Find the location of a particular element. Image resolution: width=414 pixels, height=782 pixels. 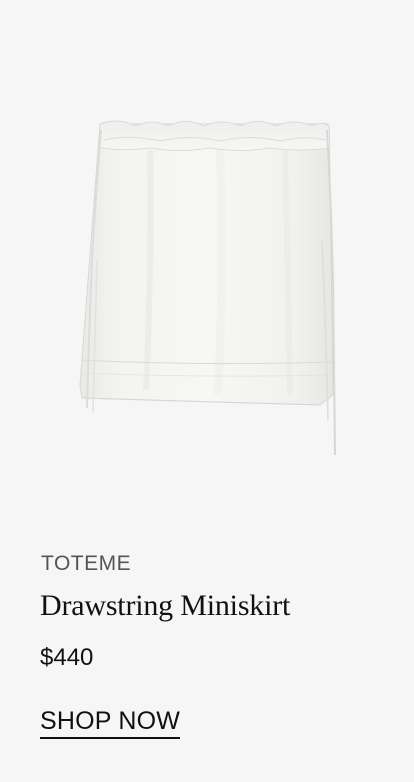

product-price: $440 is located at coordinates (67, 657).